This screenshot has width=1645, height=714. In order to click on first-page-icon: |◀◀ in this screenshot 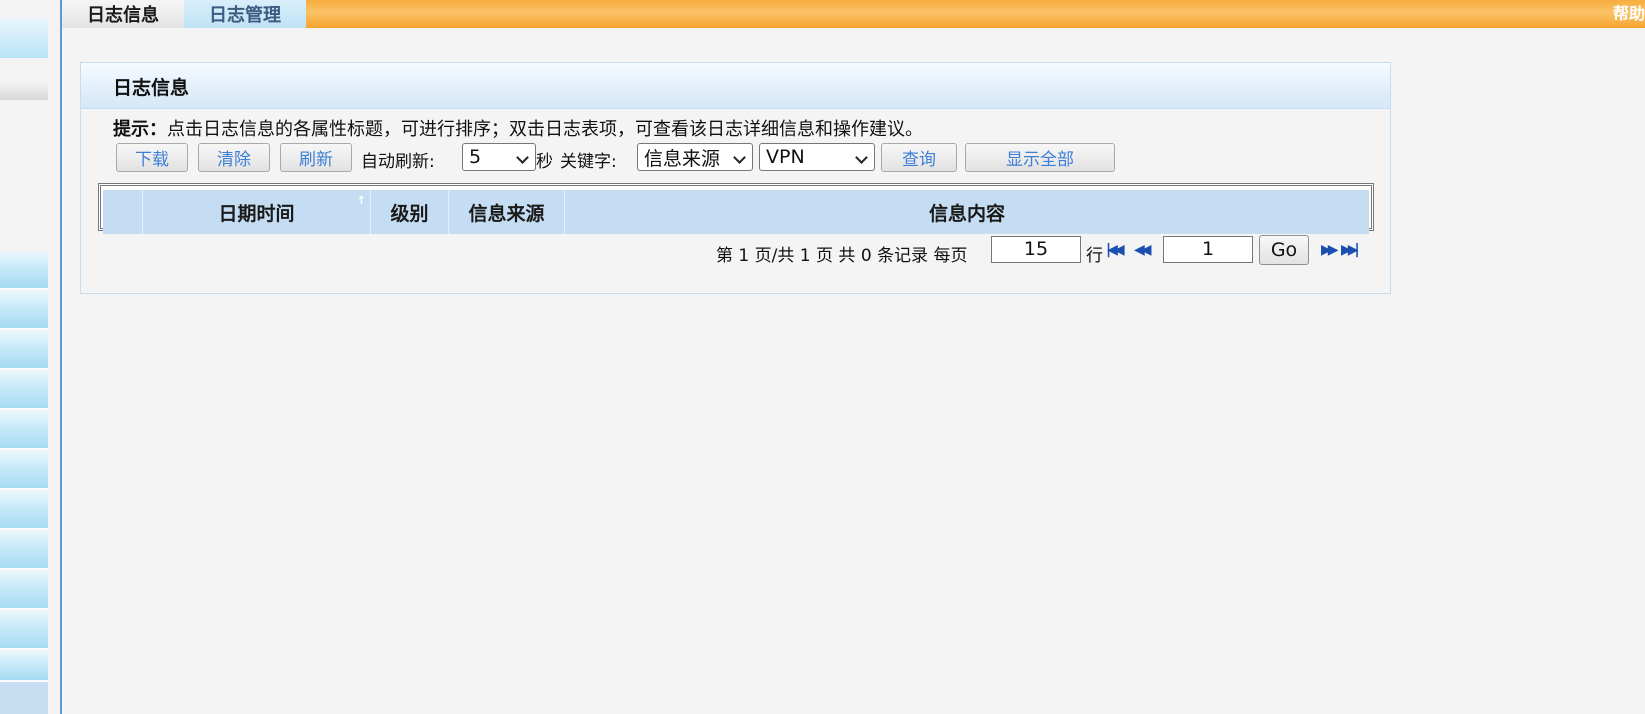, I will do `click(1115, 250)`.